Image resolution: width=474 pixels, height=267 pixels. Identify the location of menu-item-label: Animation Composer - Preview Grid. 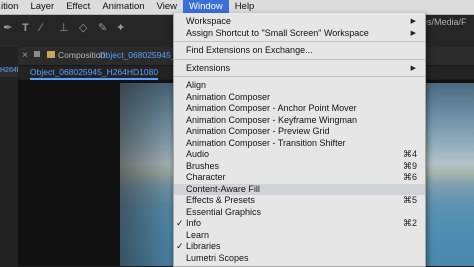
(258, 131).